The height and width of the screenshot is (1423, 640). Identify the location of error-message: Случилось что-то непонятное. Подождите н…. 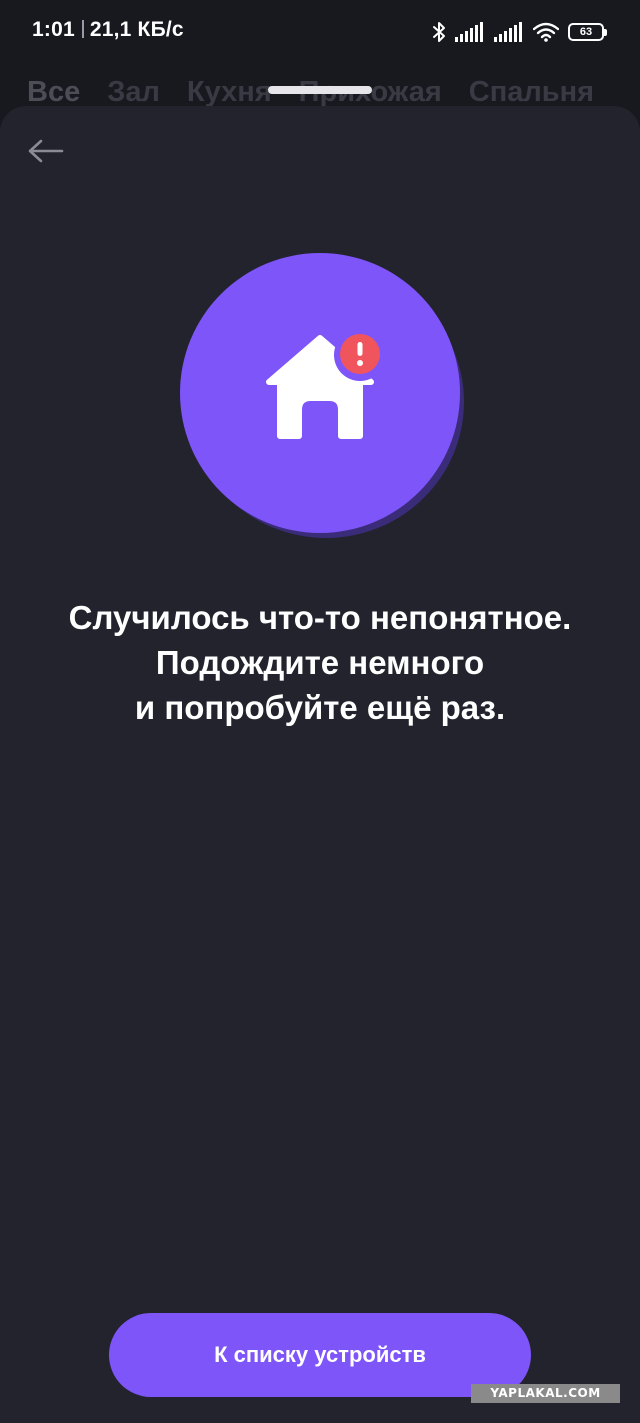
(320, 662).